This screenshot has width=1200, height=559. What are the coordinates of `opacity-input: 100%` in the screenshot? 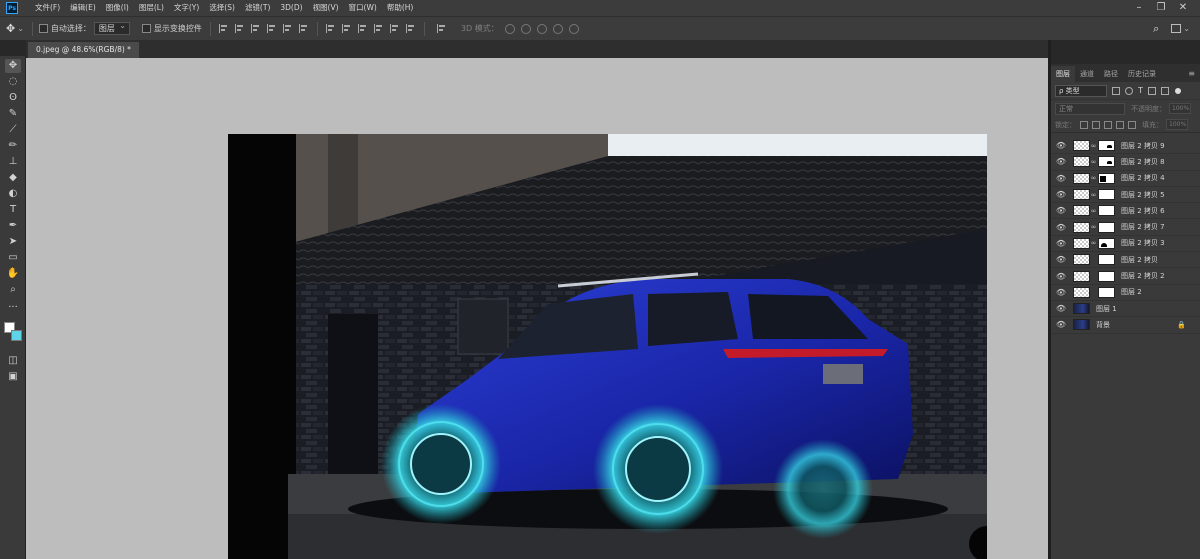 It's located at (1180, 108).